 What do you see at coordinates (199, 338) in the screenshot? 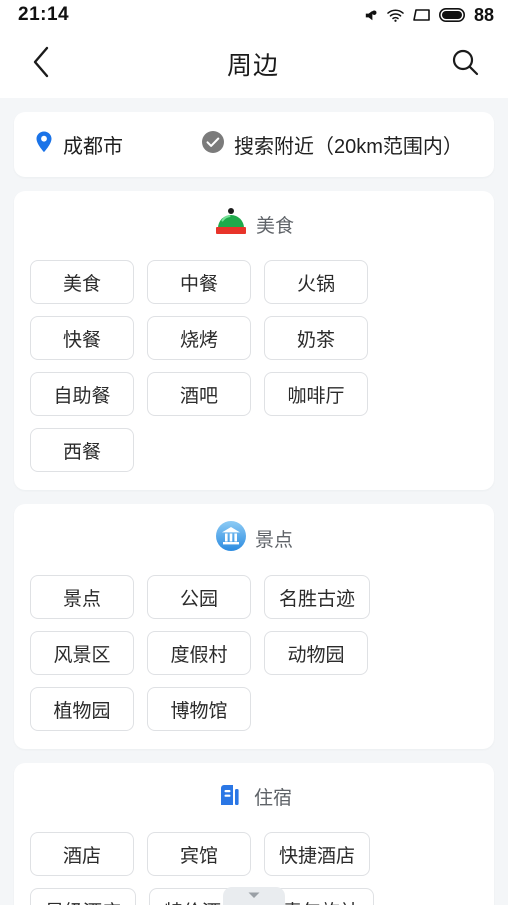
I see `tag-item: 烧烤` at bounding box center [199, 338].